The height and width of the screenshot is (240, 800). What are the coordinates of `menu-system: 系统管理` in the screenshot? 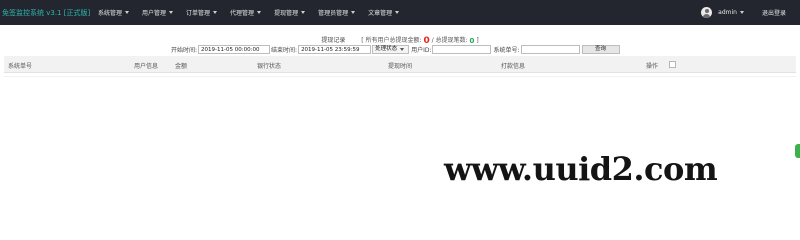 It's located at (114, 12).